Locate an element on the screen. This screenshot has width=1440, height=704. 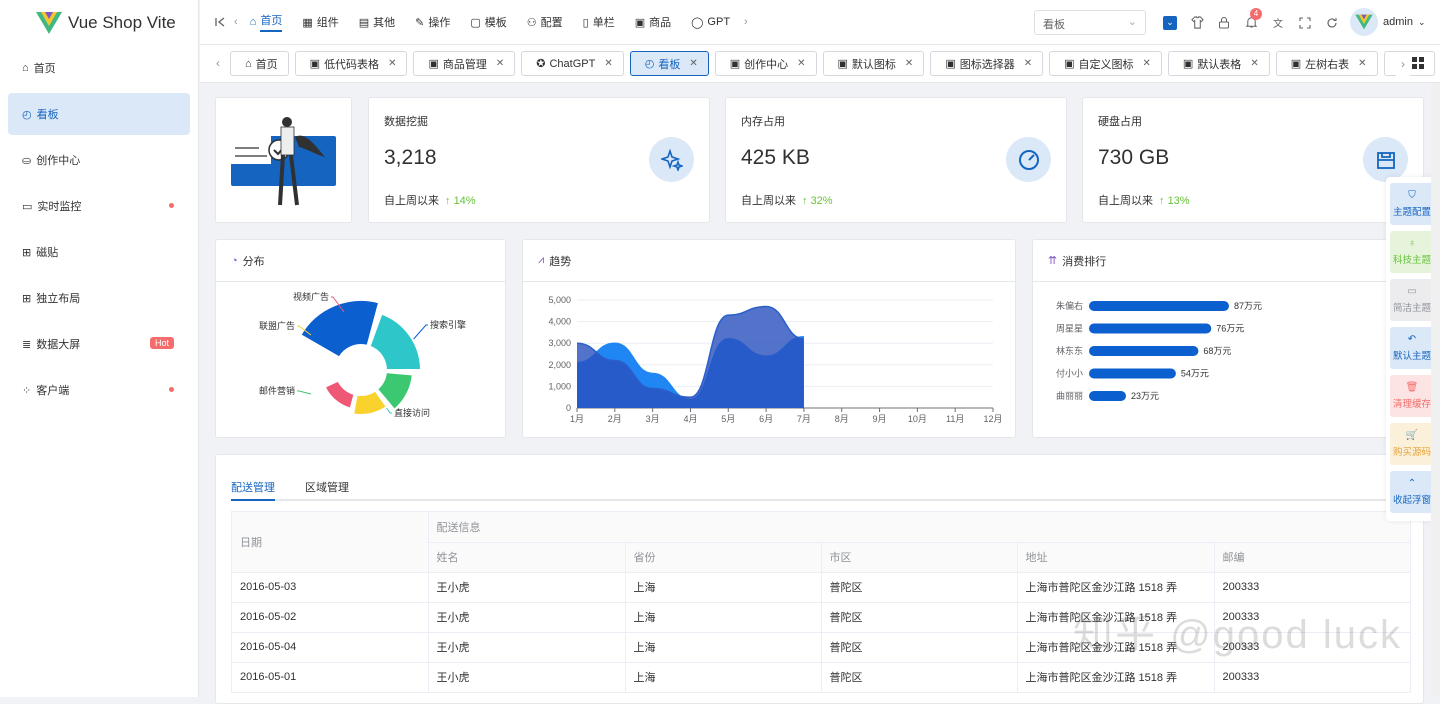
topnav-item-2: ▤ 其他 is located at coordinates (377, 22).